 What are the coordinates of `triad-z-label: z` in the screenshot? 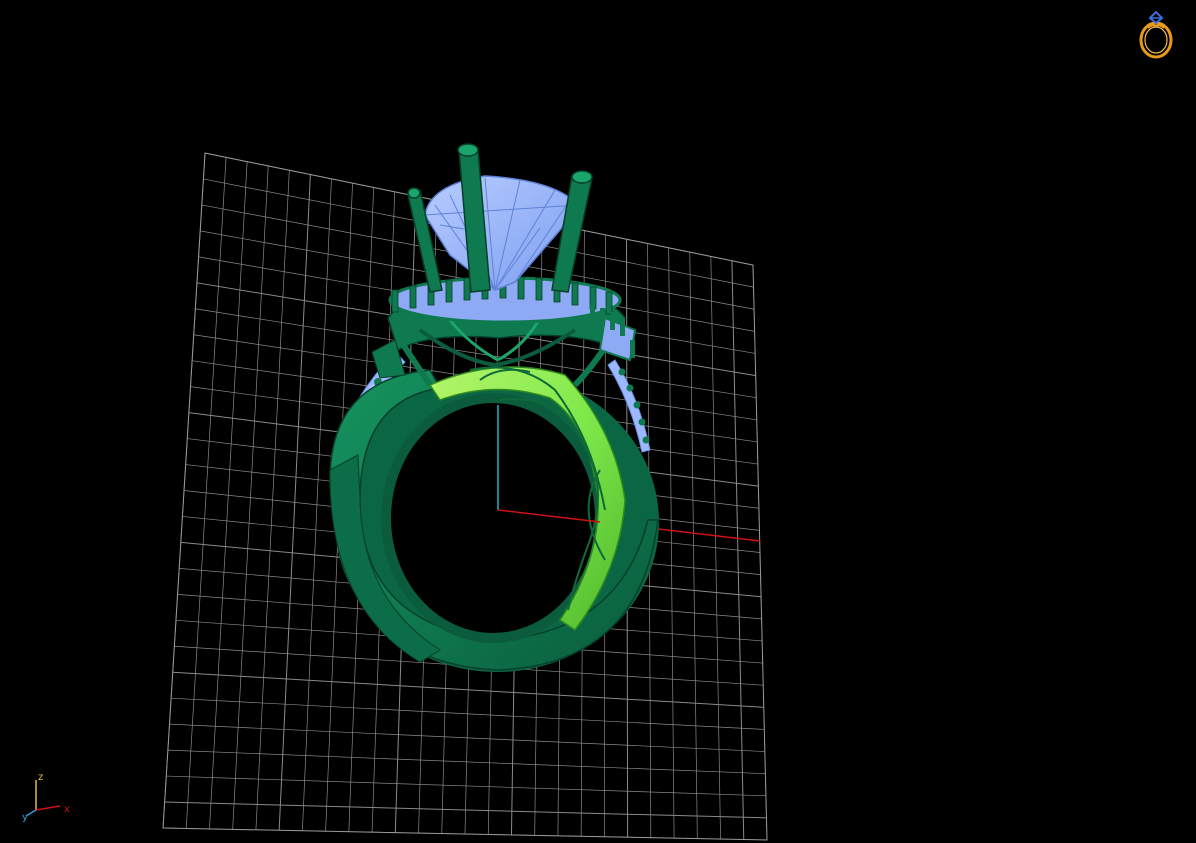 It's located at (40, 777).